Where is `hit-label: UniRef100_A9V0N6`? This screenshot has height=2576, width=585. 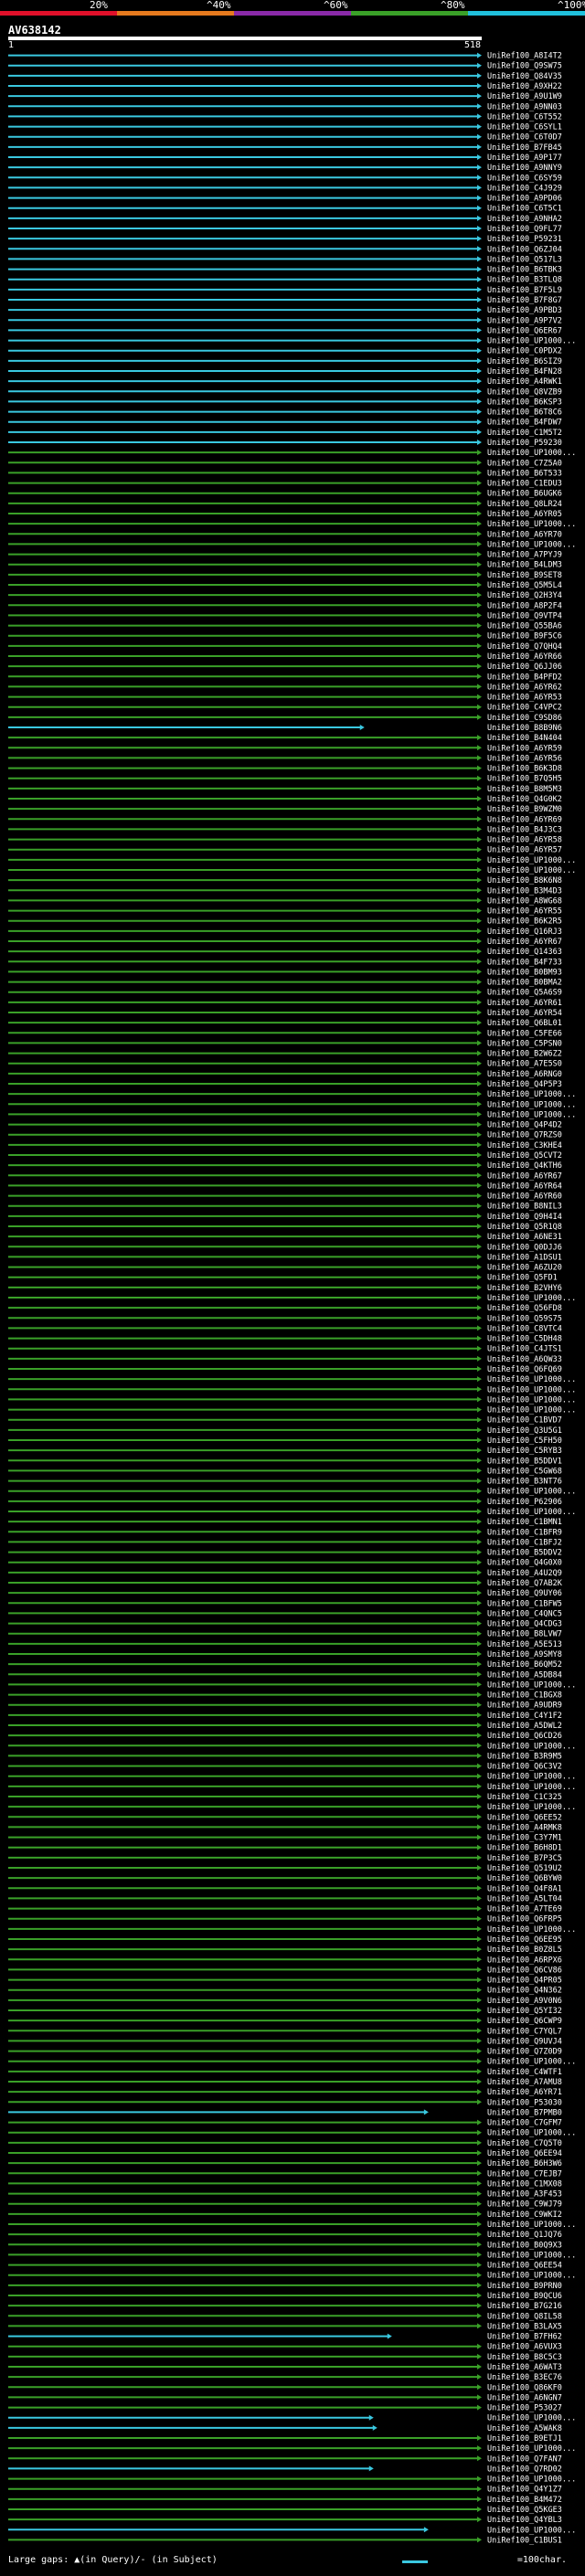
hit-label: UniRef100_A9V0N6 is located at coordinates (524, 2001).